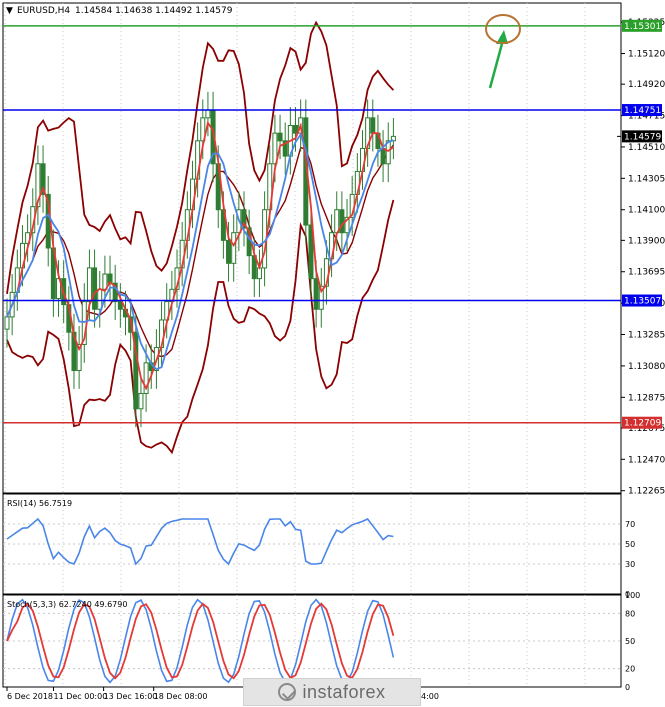  I want to click on level-label-red: 1.12709, so click(642, 424).